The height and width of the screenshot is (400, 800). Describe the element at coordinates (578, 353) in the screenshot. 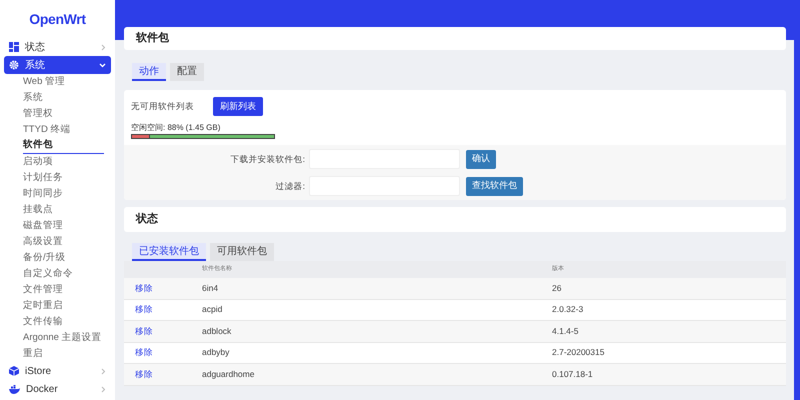

I see `table-cell: 2.7-20200315` at that location.